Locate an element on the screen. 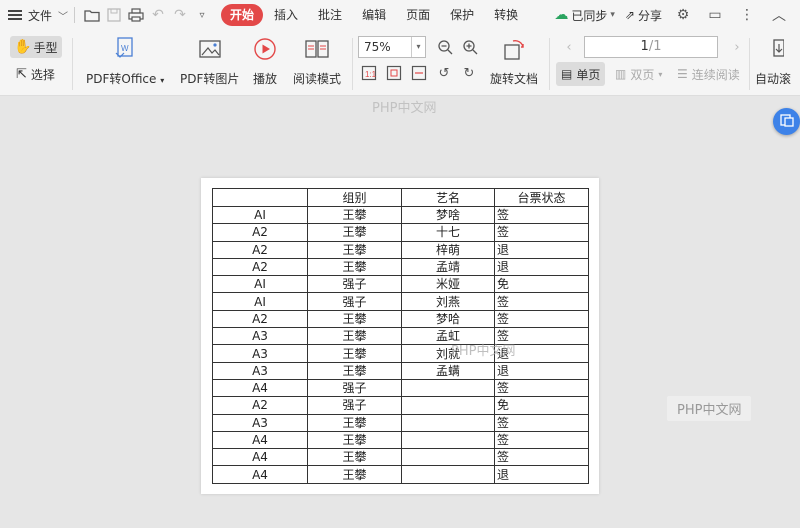  auto-scroll-button: 自动滚 is located at coordinates (773, 61).